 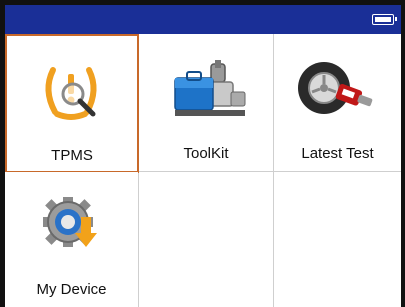 What do you see at coordinates (72, 155) in the screenshot?
I see `tile-label: TPMS` at bounding box center [72, 155].